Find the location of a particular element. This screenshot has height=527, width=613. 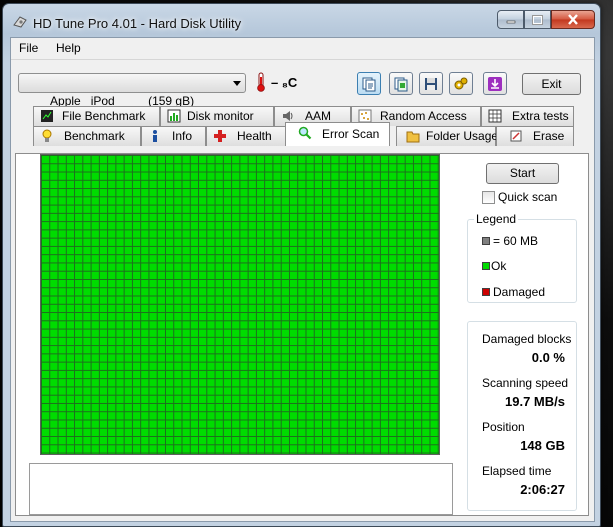

tab-file-benchmark: File Benchmark is located at coordinates (96, 116).